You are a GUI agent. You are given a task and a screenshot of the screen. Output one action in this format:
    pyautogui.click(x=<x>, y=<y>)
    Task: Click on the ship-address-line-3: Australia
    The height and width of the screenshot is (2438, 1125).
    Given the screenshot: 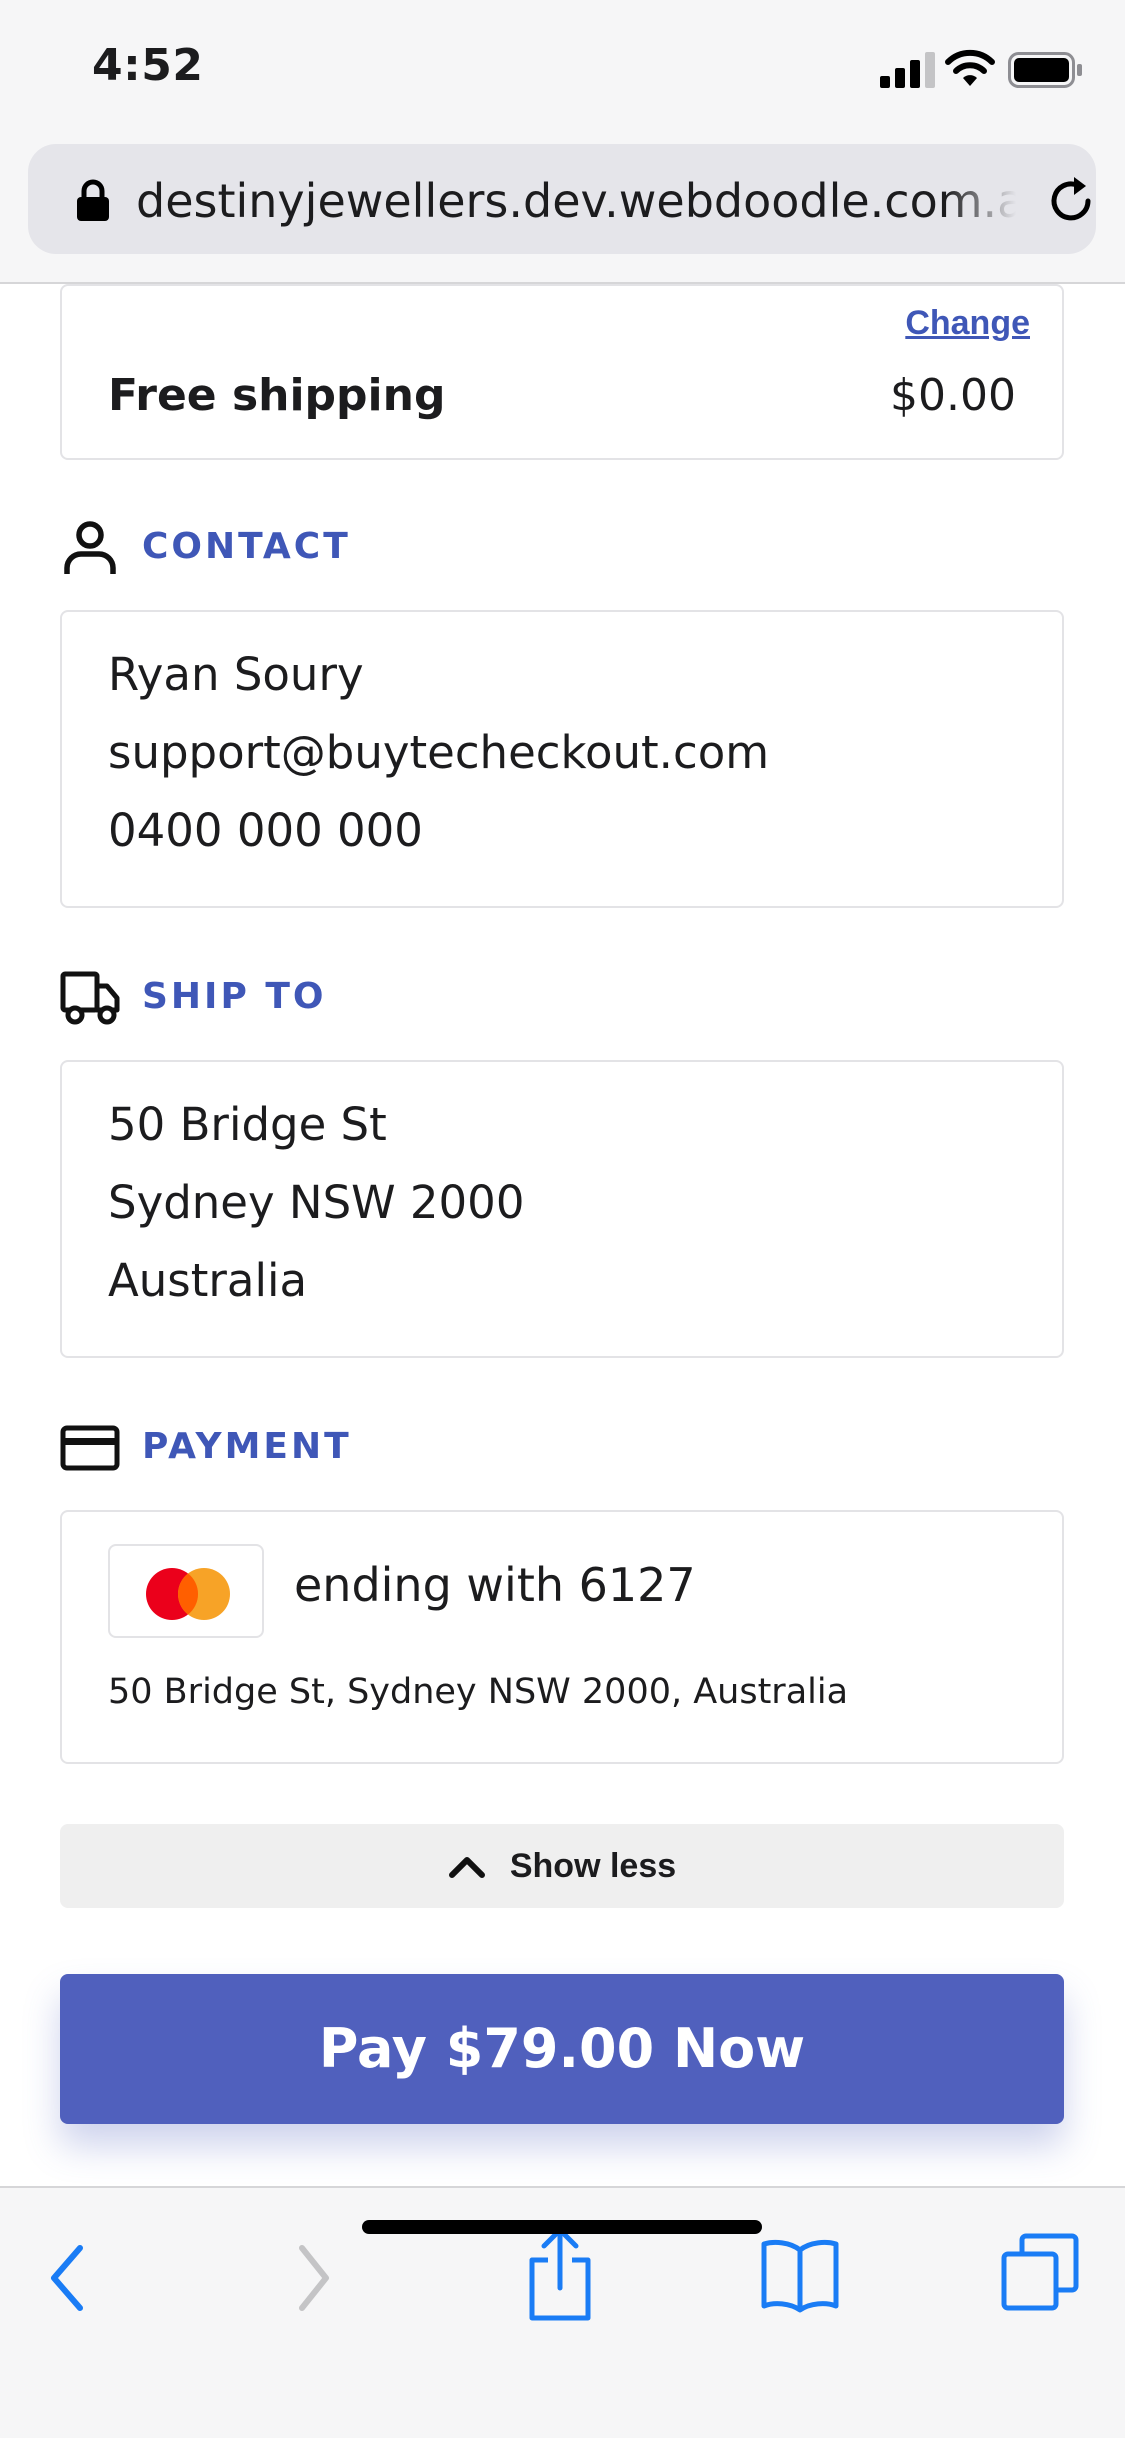 What is the action you would take?
    pyautogui.click(x=208, y=1280)
    